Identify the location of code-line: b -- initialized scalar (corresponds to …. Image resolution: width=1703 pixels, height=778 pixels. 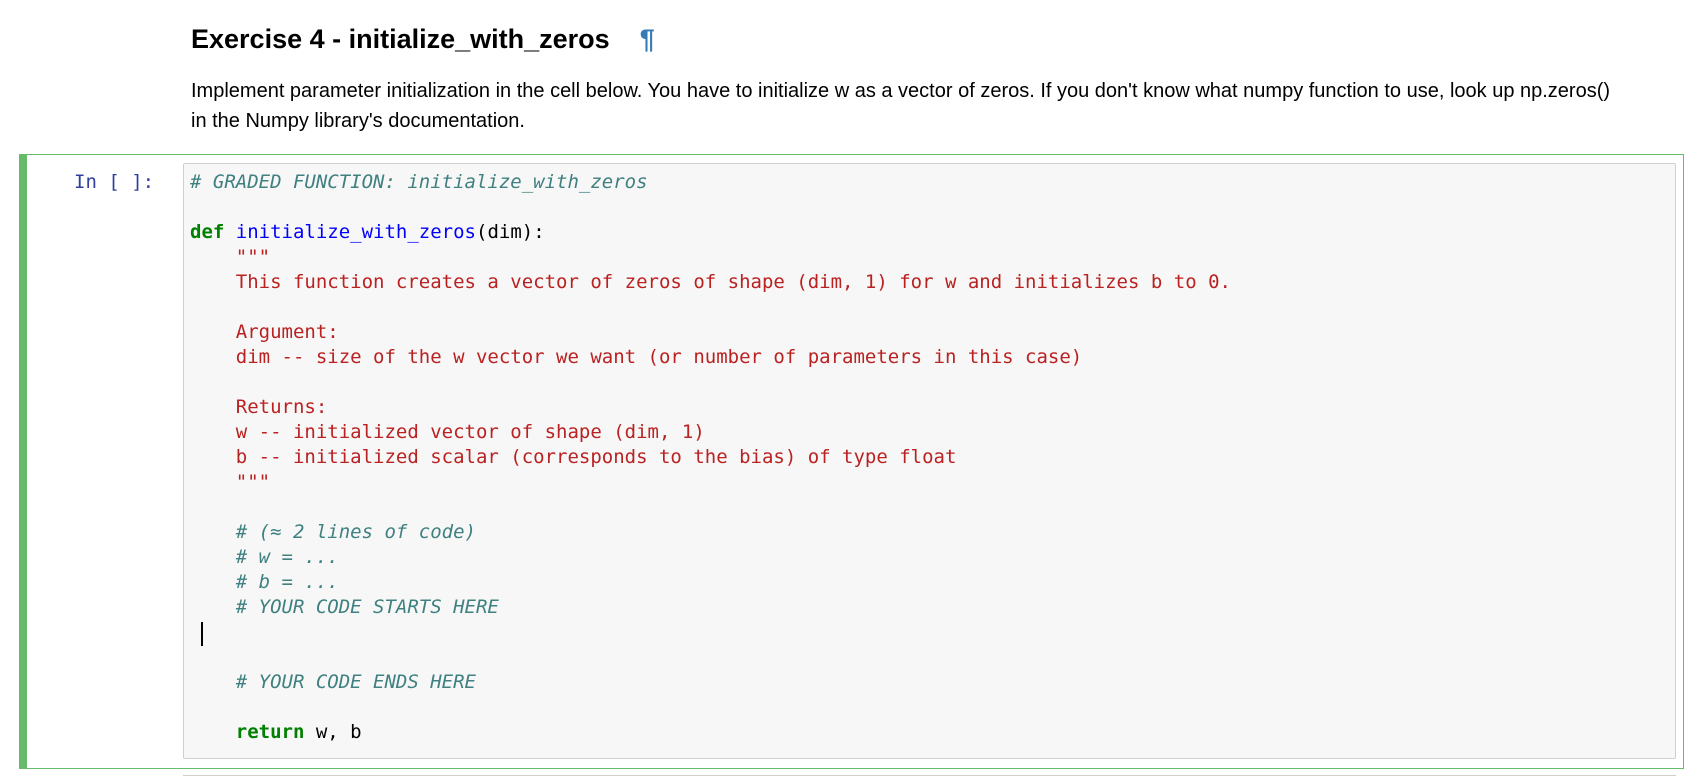
(710, 457).